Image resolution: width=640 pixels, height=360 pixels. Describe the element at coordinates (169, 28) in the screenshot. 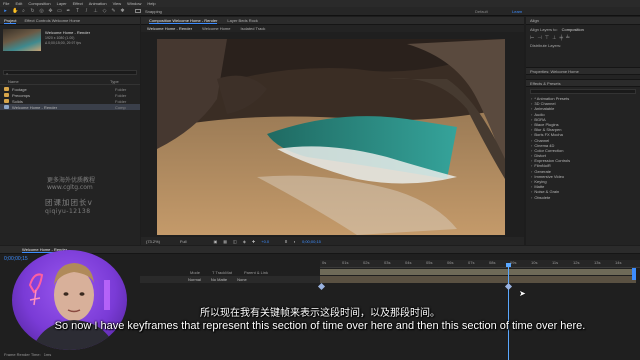

I see `view-tab-render: Welcome Home - Render` at that location.